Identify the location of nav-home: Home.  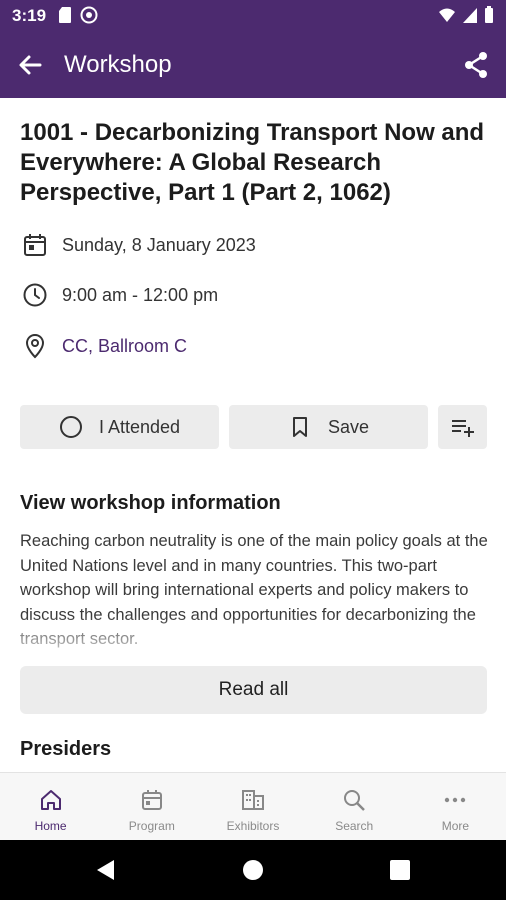
(50, 806).